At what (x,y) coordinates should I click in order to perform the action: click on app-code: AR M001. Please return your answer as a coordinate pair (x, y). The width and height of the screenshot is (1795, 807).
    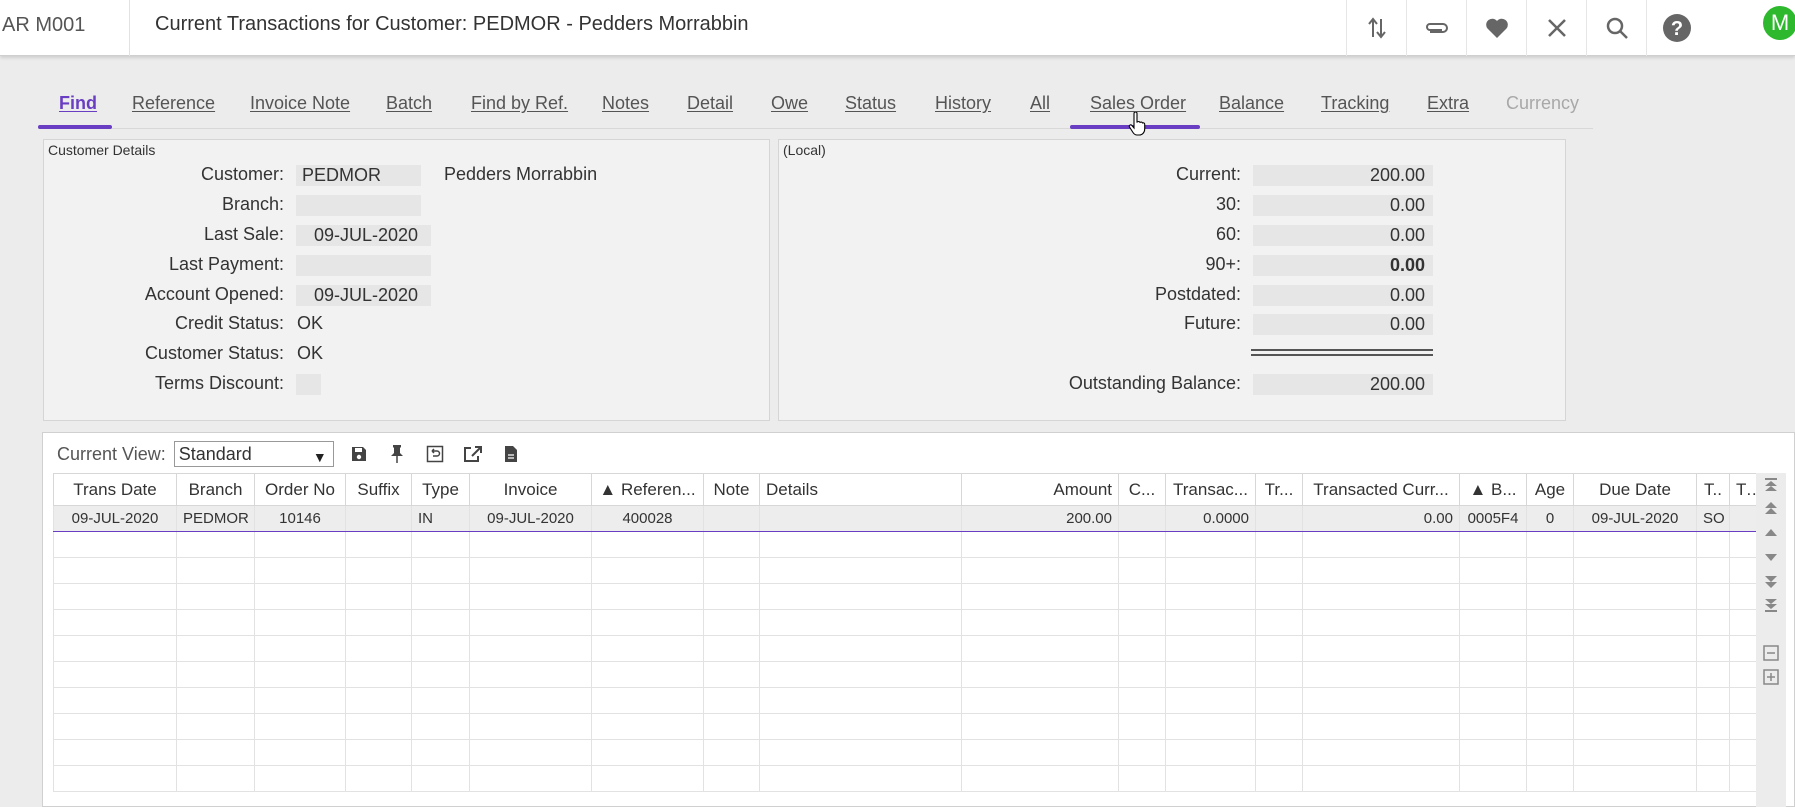
    Looking at the image, I should click on (66, 28).